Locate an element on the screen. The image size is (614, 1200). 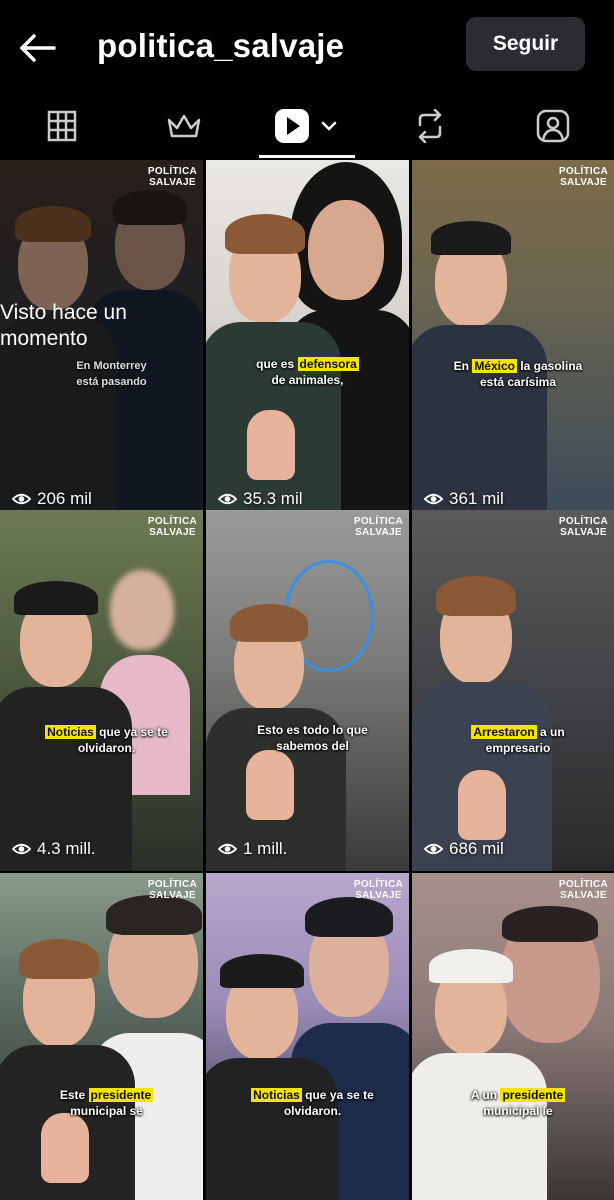
repost-icon is located at coordinates (430, 126).